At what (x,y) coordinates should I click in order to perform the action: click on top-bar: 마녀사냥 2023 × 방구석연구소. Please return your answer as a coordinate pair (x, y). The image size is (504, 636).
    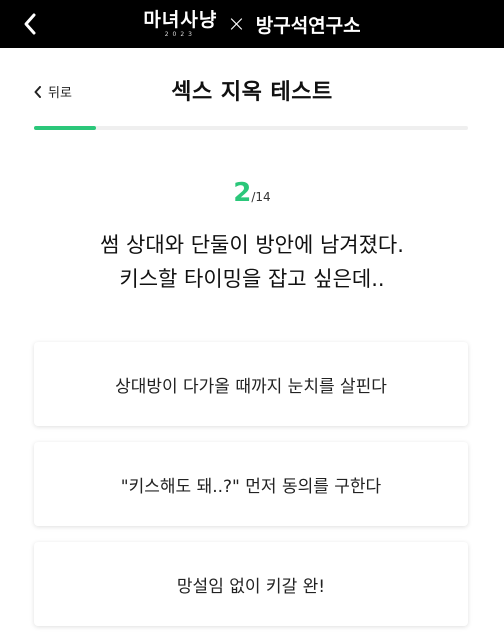
    Looking at the image, I should click on (252, 24).